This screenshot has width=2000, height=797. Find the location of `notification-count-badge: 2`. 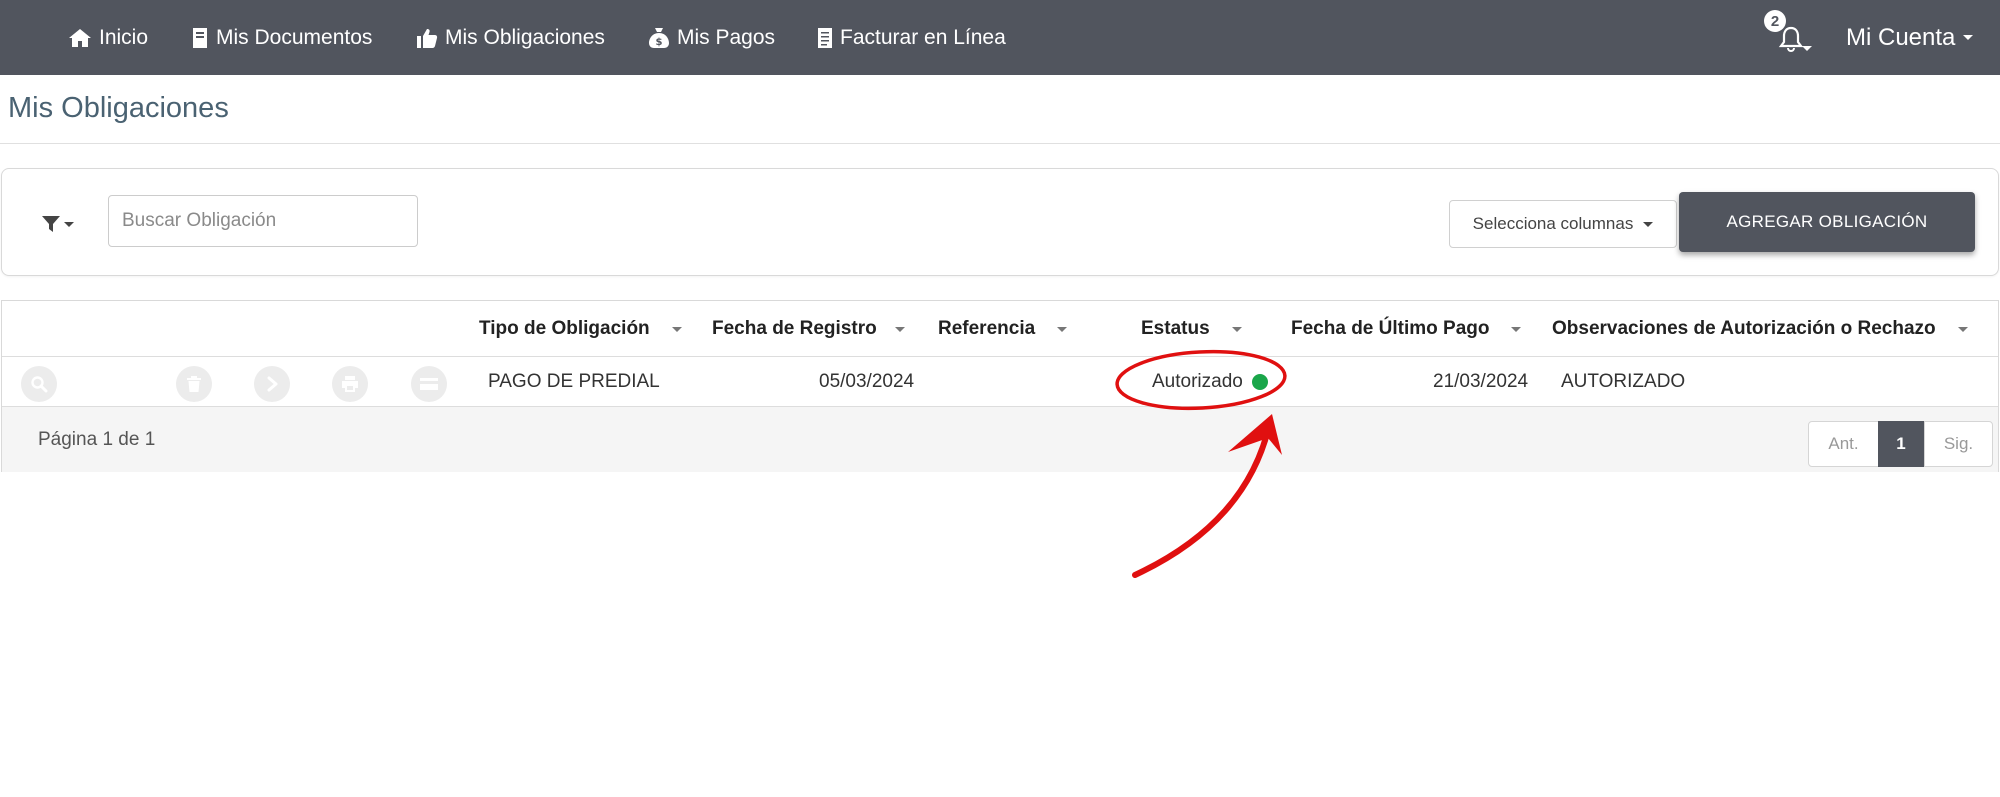

notification-count-badge: 2 is located at coordinates (1775, 21).